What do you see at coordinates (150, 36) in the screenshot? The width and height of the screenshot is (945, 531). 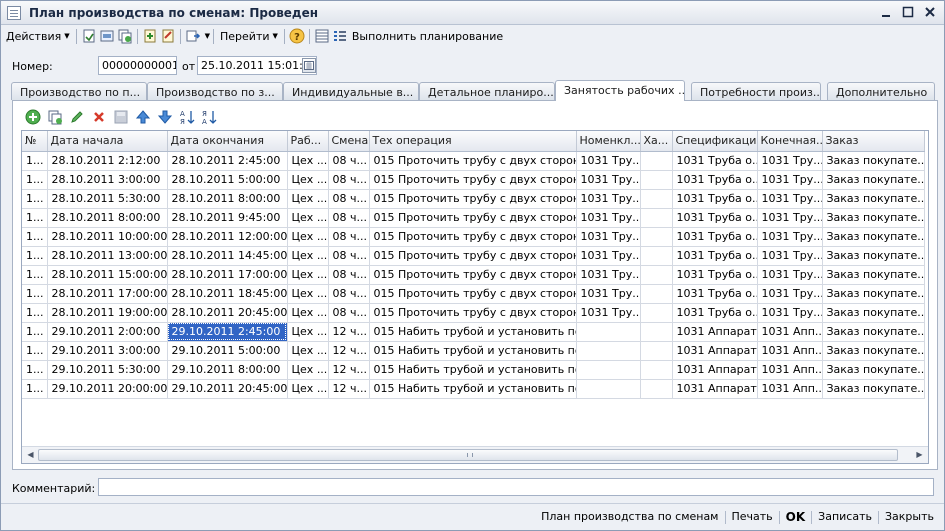 I see `movements-icon` at bounding box center [150, 36].